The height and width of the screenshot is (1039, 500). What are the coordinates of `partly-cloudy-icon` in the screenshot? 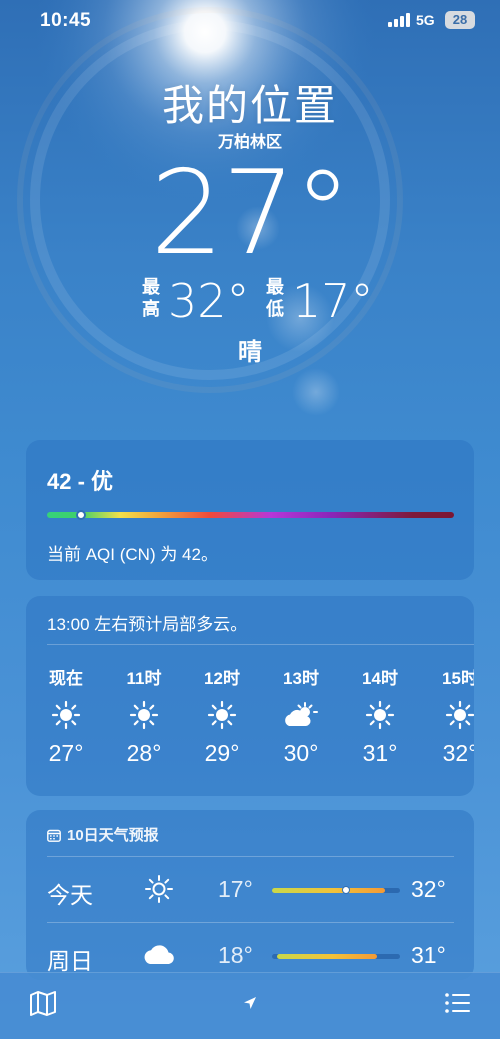 It's located at (301, 715).